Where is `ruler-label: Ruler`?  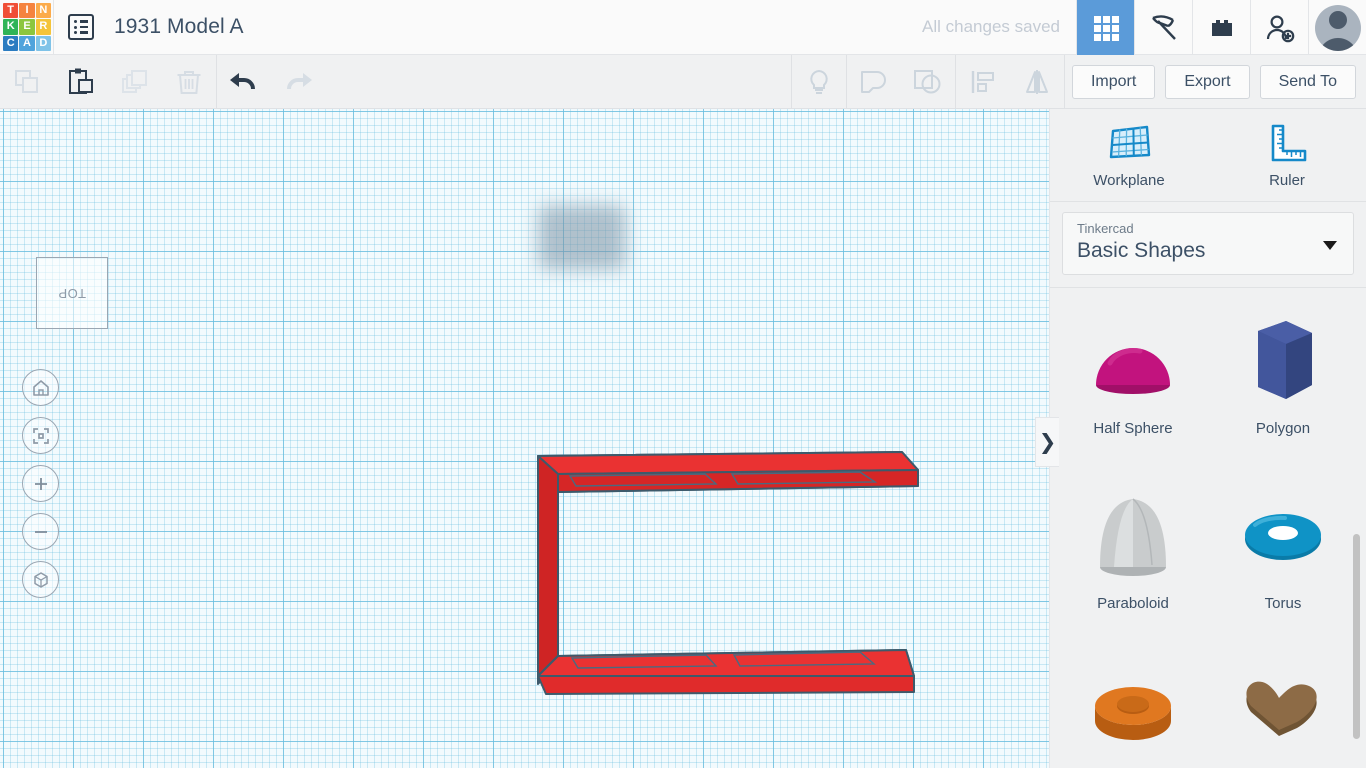 ruler-label: Ruler is located at coordinates (1287, 180).